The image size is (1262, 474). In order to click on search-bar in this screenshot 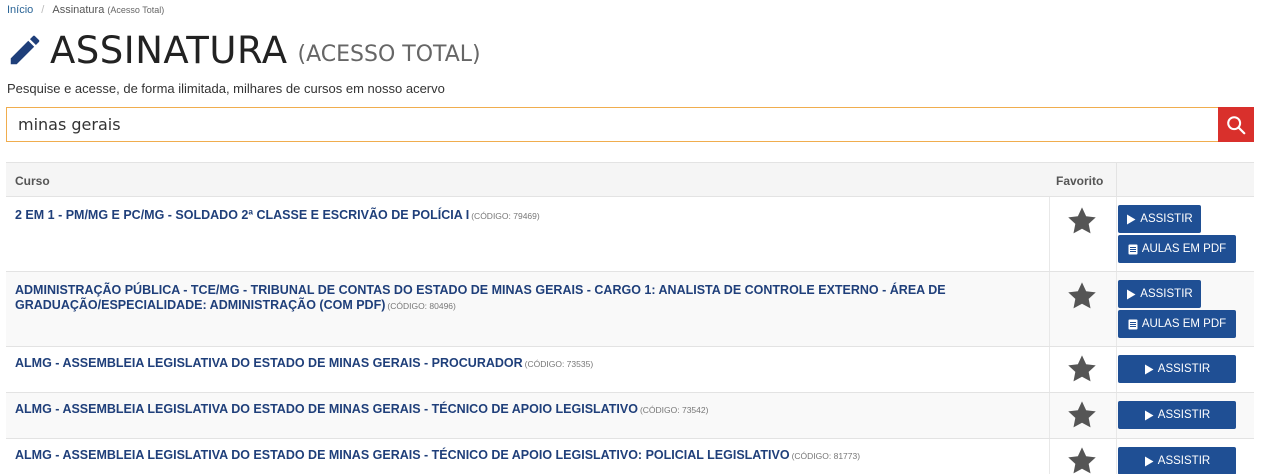, I will do `click(630, 124)`.